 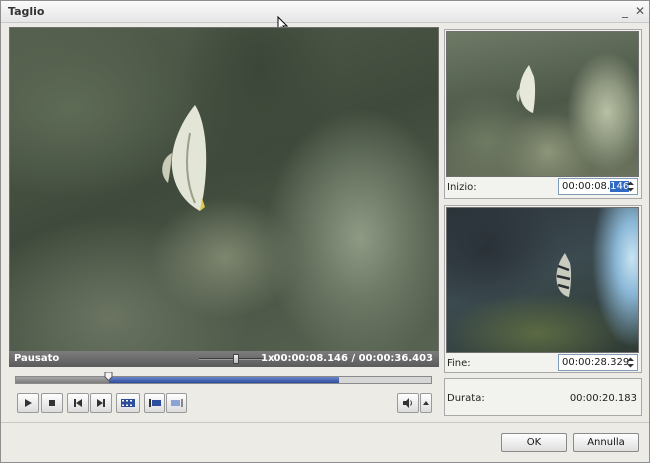 What do you see at coordinates (325, 422) in the screenshot?
I see `footer-divider` at bounding box center [325, 422].